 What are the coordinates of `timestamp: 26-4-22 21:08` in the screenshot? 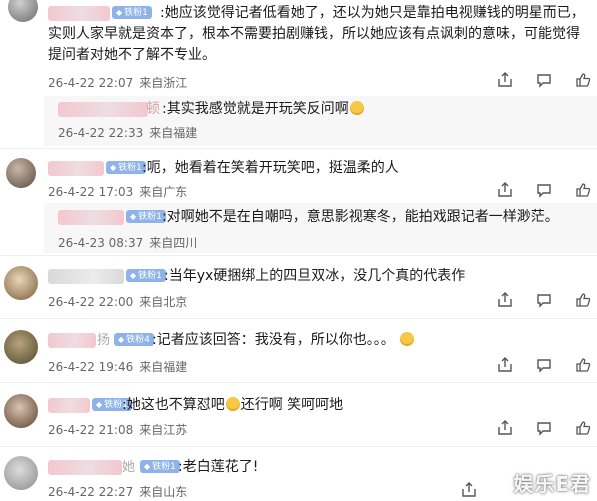 It's located at (91, 430).